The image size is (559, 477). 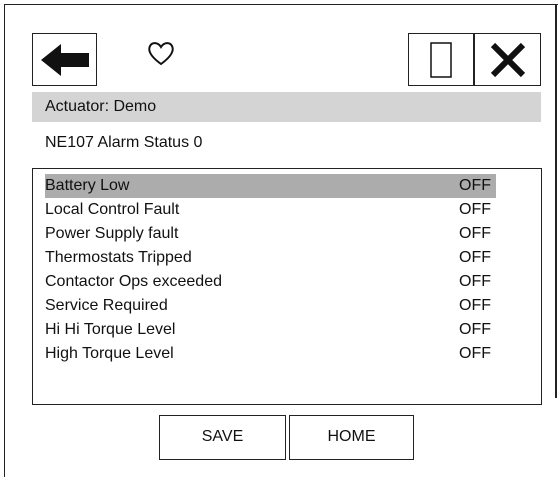 I want to click on alarm-label: High Torque Level, so click(x=109, y=353).